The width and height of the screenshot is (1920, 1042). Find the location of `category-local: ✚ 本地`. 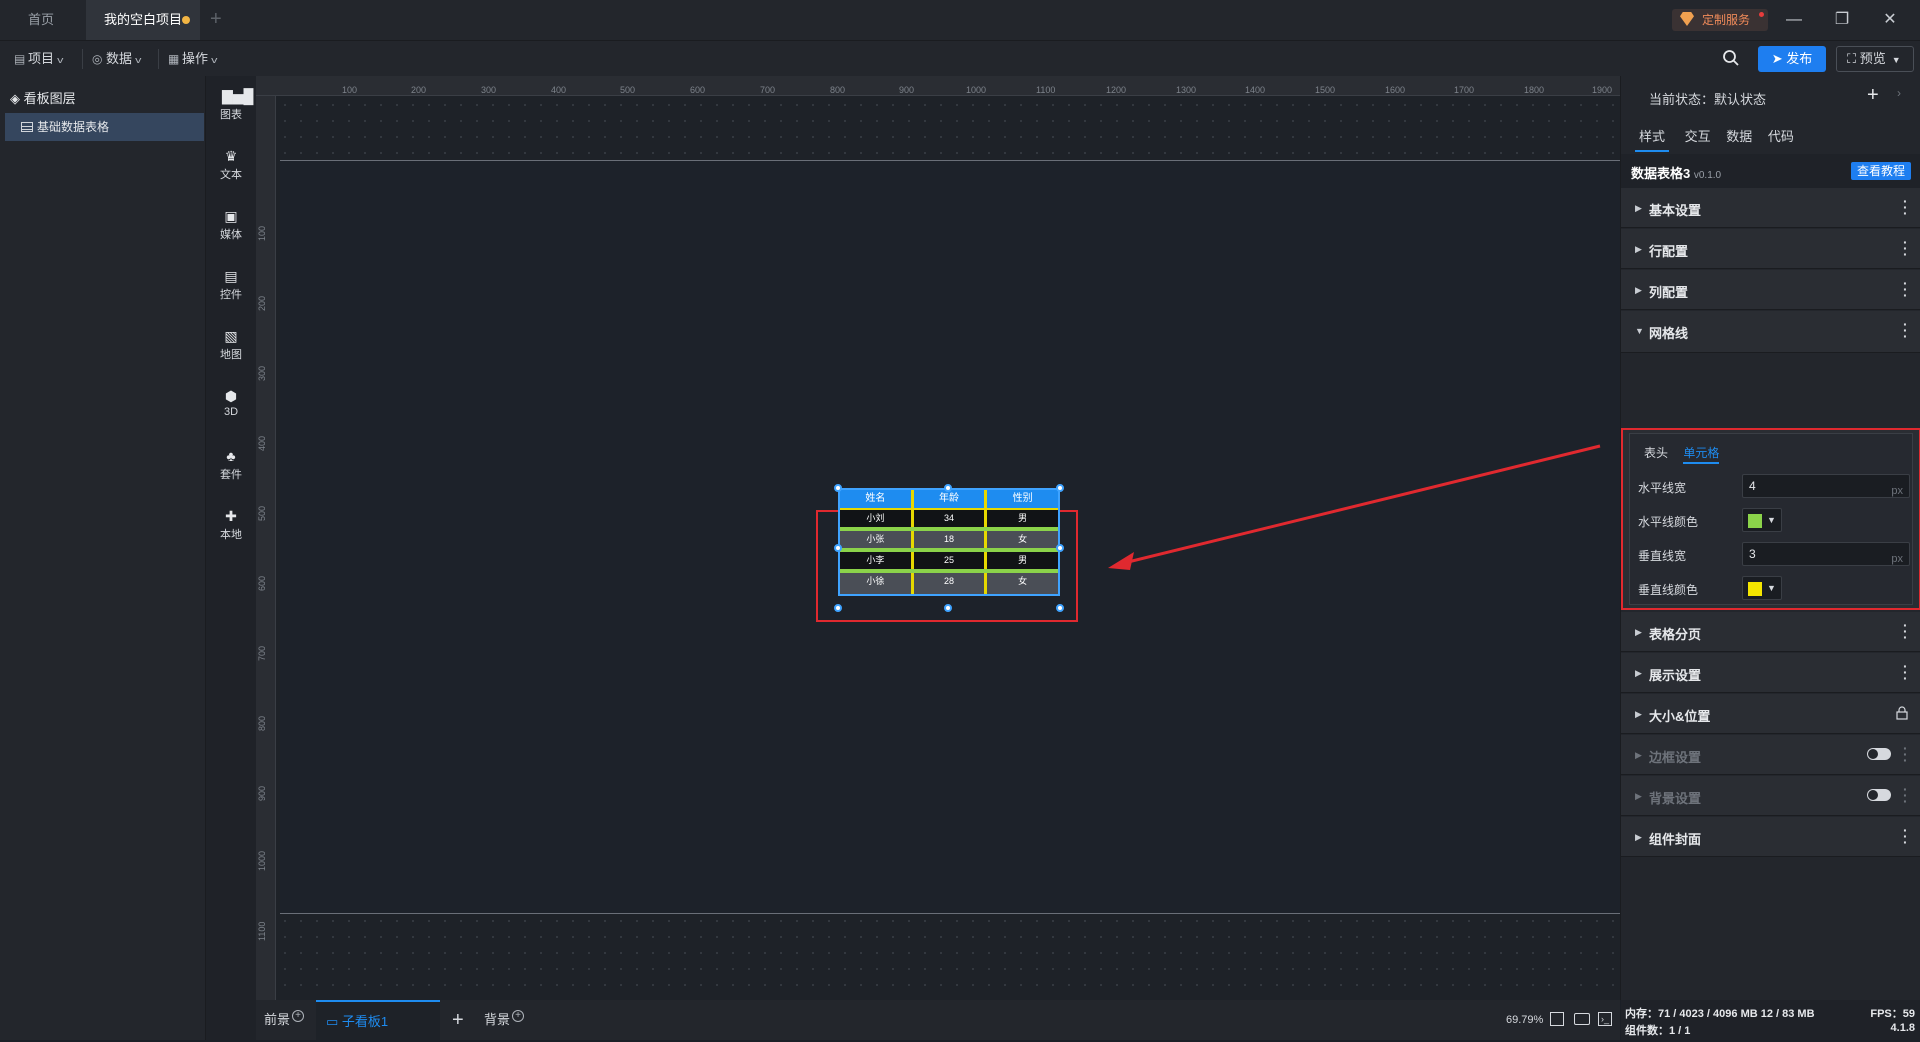

category-local: ✚ 本地 is located at coordinates (231, 525).